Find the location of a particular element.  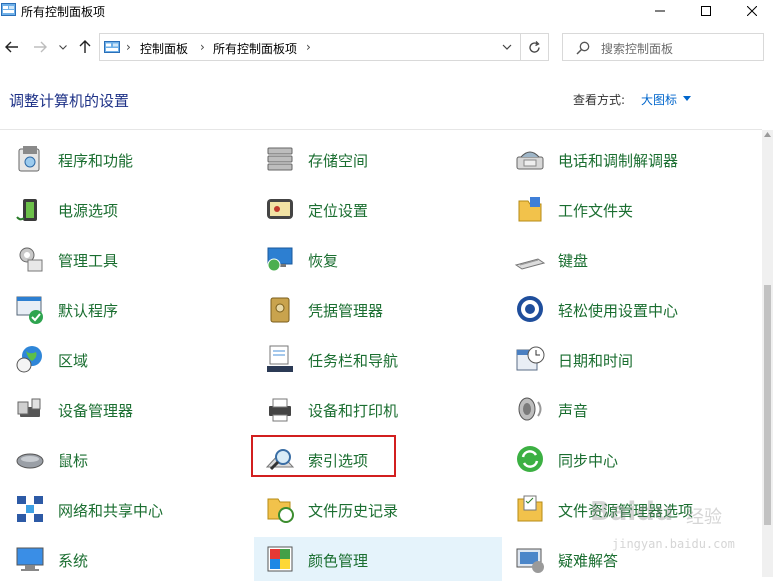

item-label: 疑难解答 is located at coordinates (588, 561).